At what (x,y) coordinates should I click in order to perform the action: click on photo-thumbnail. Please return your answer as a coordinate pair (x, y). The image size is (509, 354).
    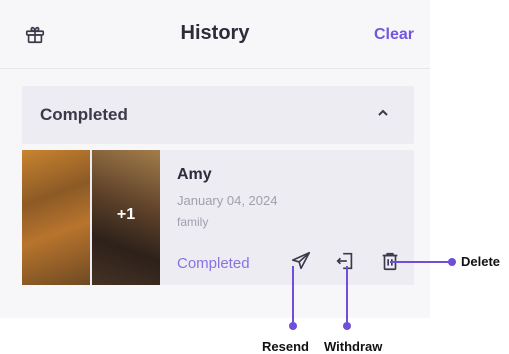
    Looking at the image, I should click on (56, 217).